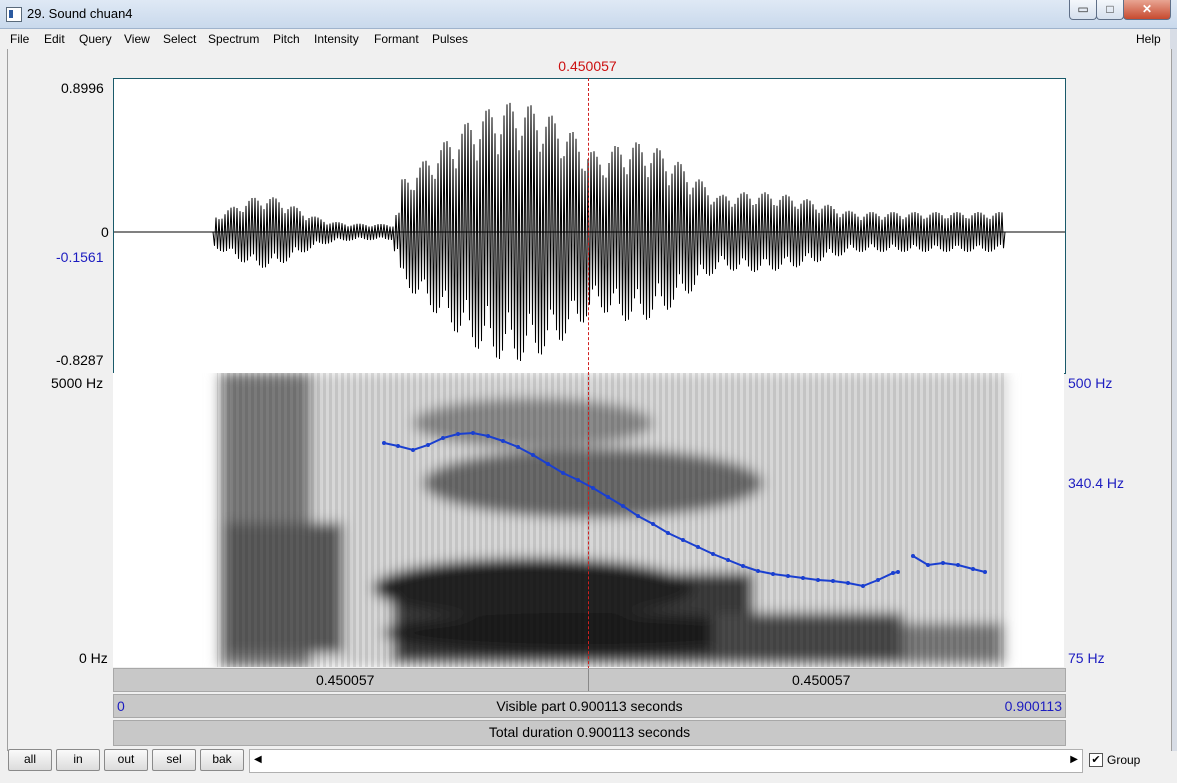  Describe the element at coordinates (396, 39) in the screenshot. I see `menu-formant: Formant` at that location.